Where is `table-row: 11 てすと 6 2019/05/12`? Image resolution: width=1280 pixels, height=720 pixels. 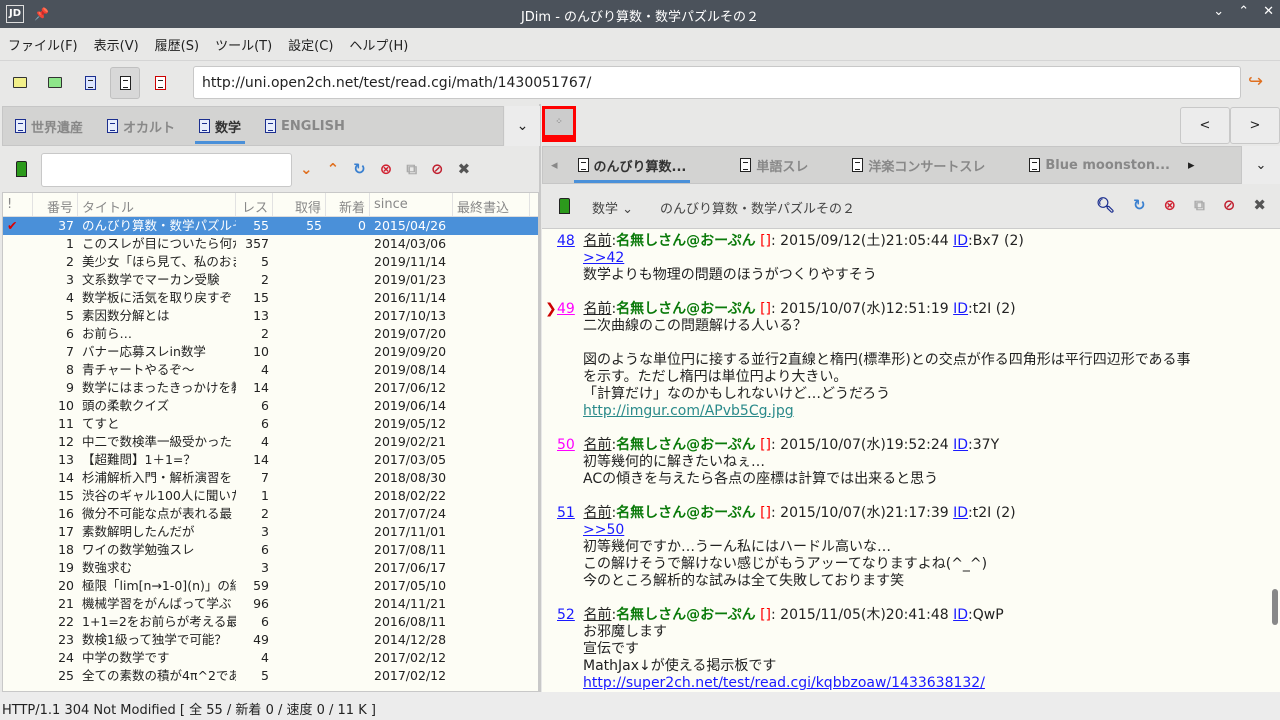
table-row: 11 てすと 6 2019/05/12 is located at coordinates (270, 424).